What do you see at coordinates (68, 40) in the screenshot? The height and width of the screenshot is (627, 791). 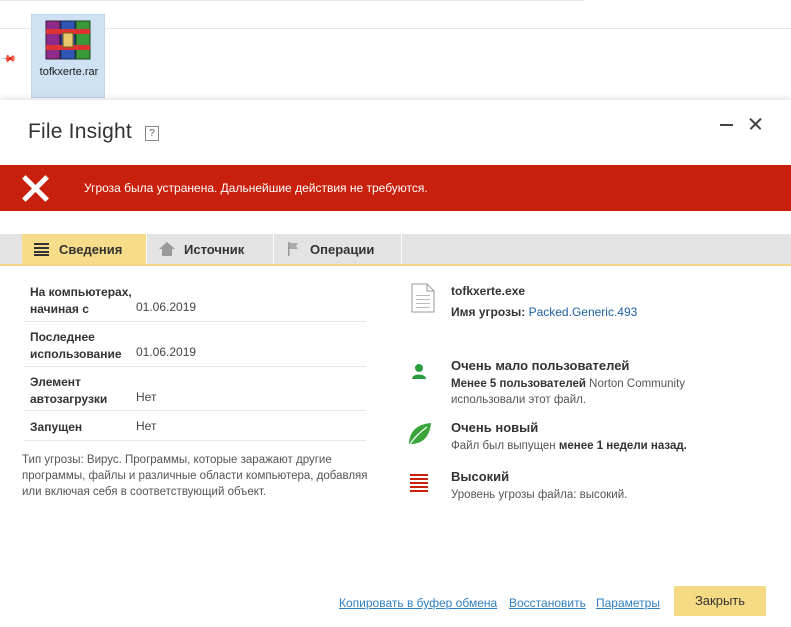 I see `winrar-archive-icon` at bounding box center [68, 40].